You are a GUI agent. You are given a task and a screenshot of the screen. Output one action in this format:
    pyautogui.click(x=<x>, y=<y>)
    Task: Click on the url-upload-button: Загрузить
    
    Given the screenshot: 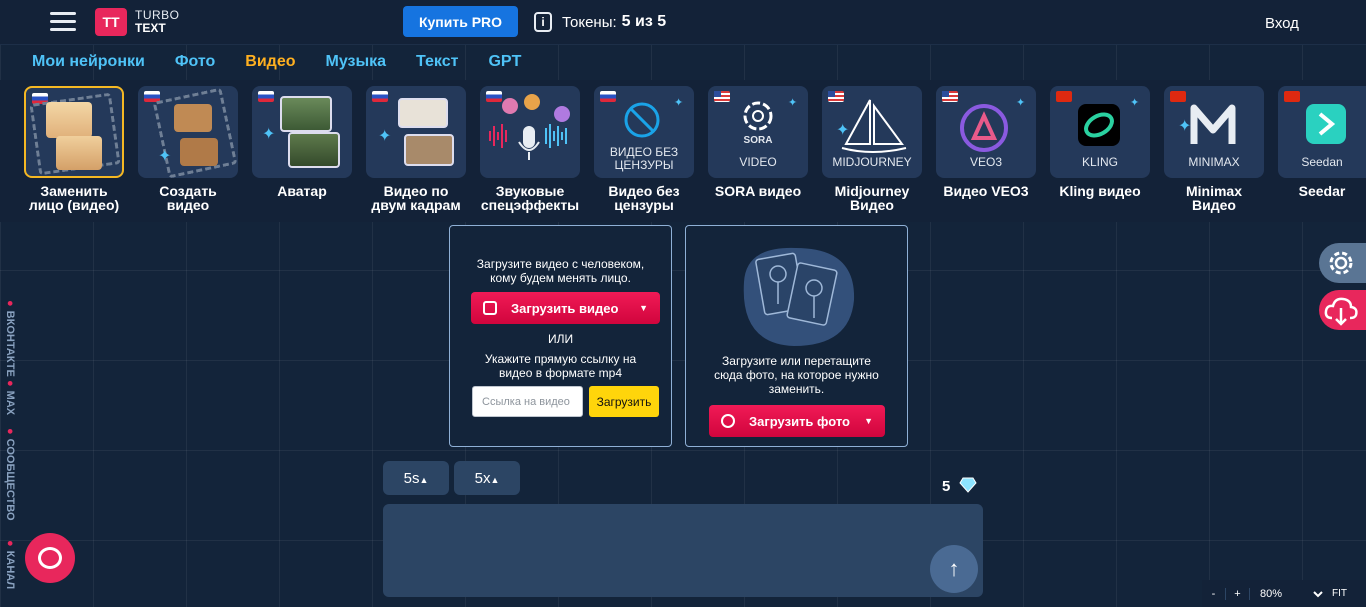 What is the action you would take?
    pyautogui.click(x=624, y=401)
    